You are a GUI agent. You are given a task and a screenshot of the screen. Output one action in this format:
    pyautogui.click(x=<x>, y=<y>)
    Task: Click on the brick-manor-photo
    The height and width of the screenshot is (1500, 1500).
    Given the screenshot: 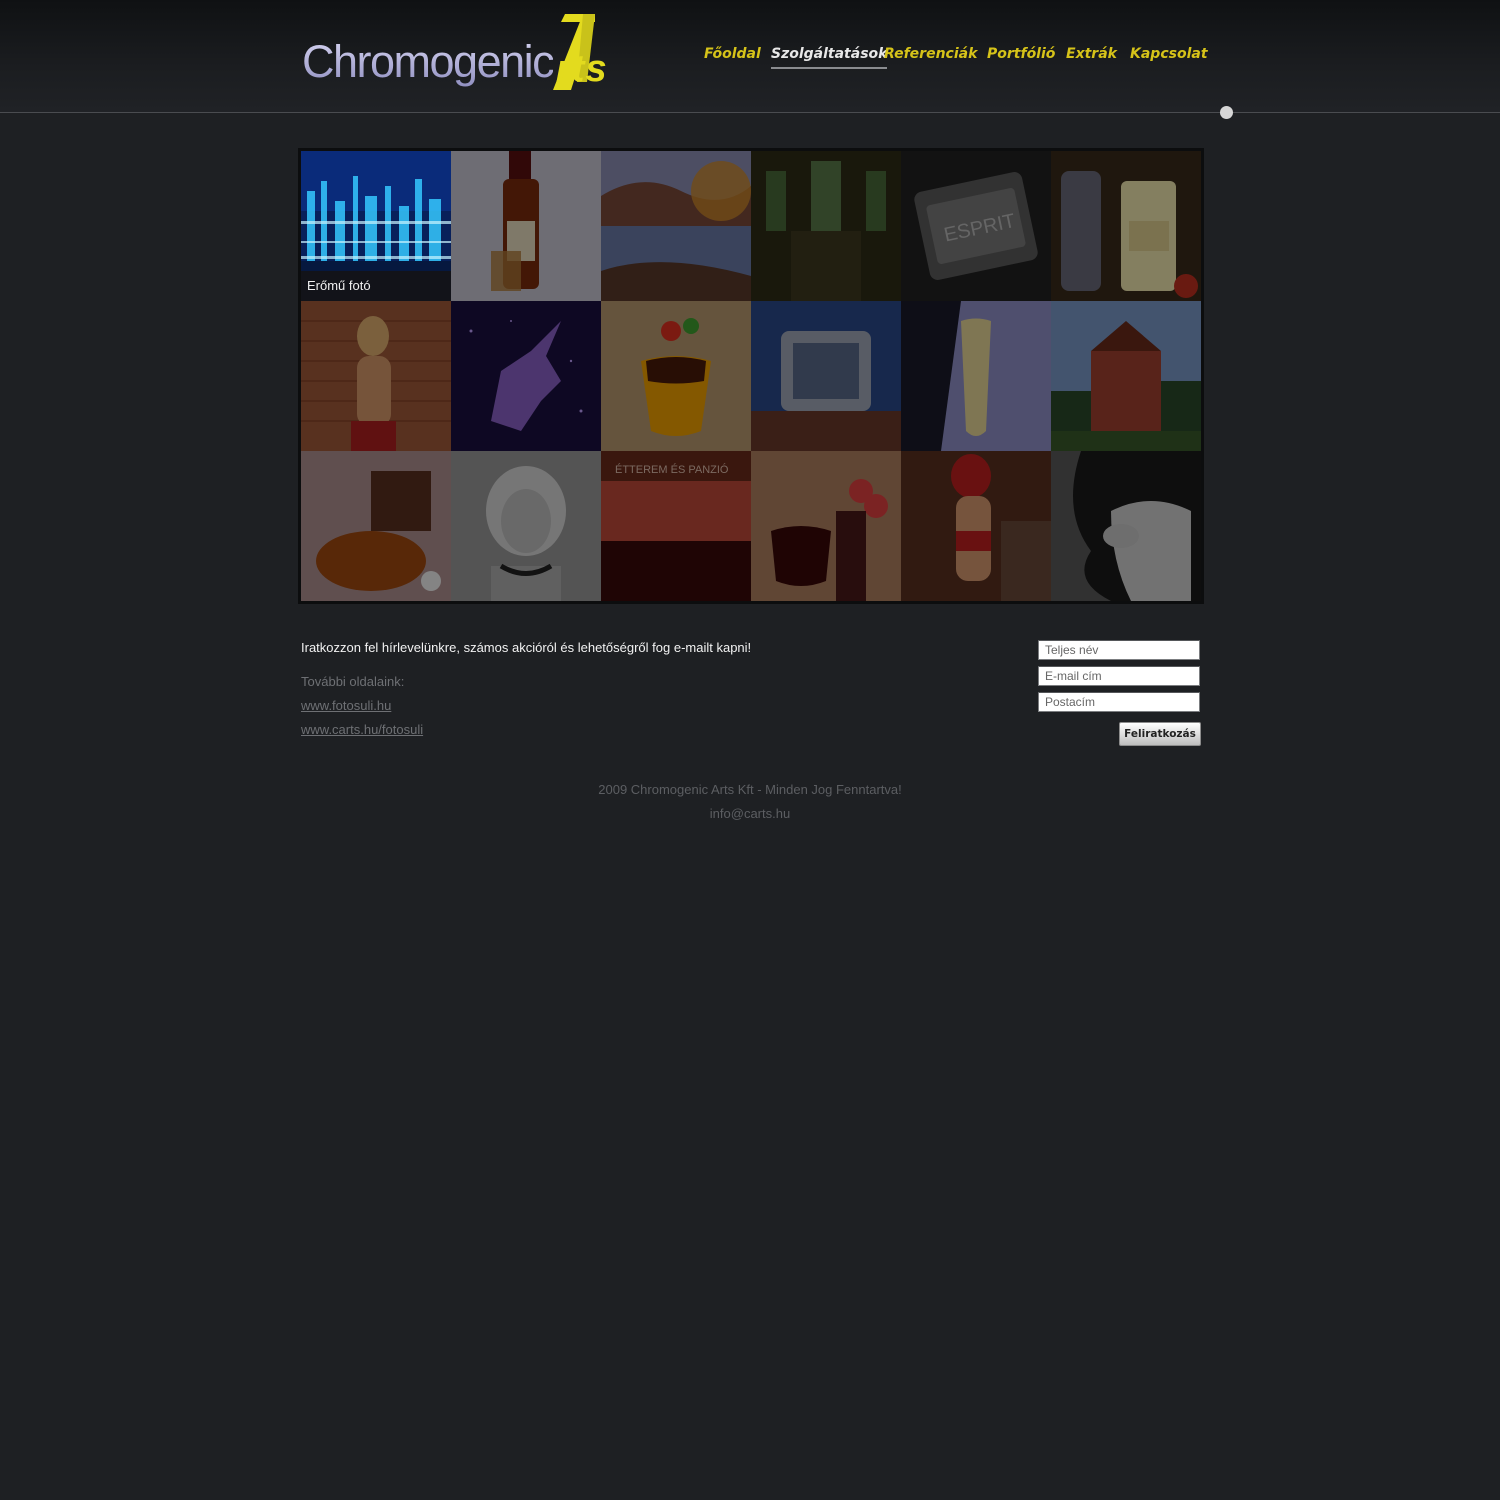 What is the action you would take?
    pyautogui.click(x=1126, y=376)
    